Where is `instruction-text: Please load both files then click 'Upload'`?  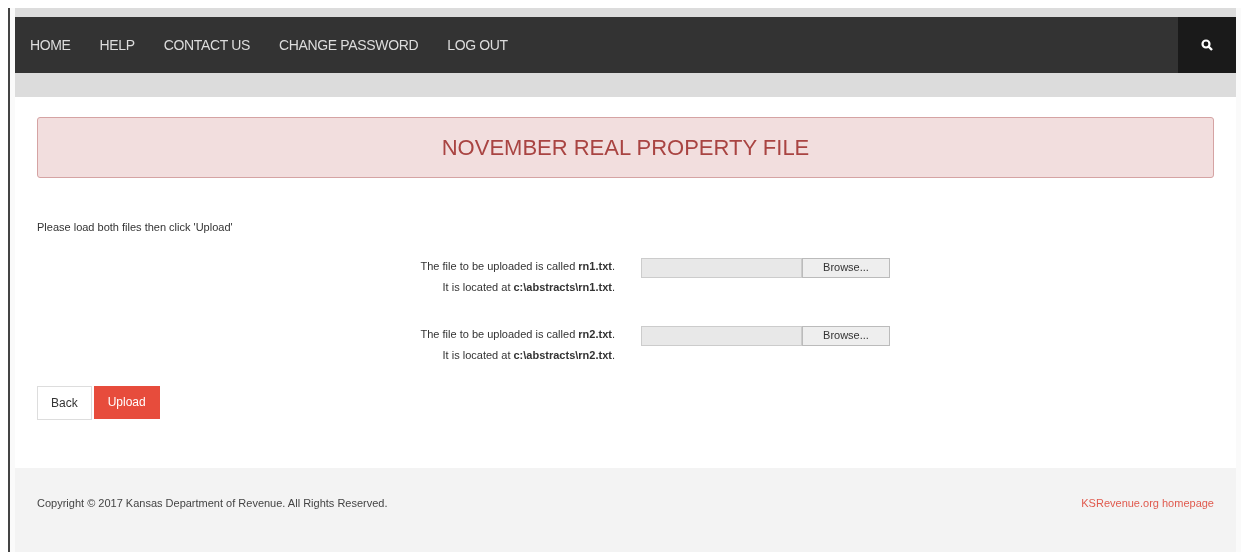
instruction-text: Please load both files then click 'Upload' is located at coordinates (135, 227).